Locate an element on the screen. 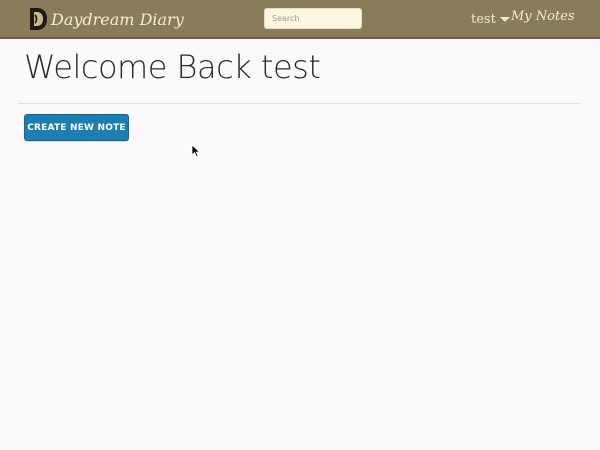 This screenshot has width=600, height=450. divider is located at coordinates (299, 103).